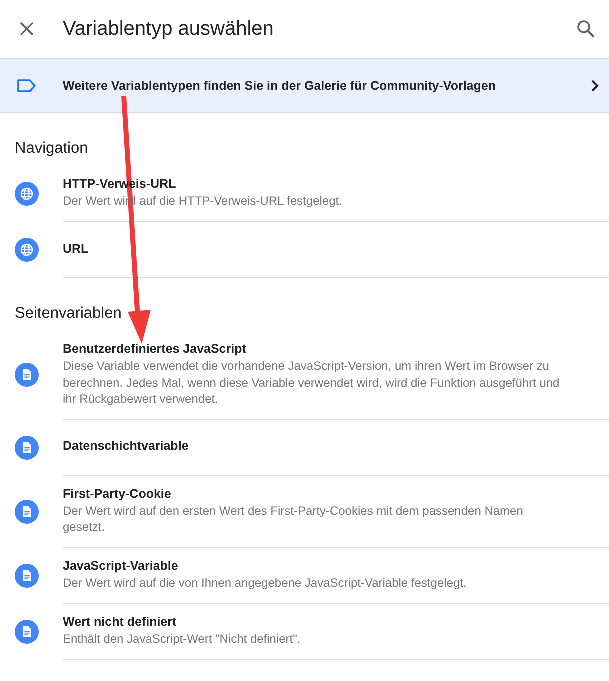 The width and height of the screenshot is (609, 681). I want to click on variable-type-item: URL, so click(336, 250).